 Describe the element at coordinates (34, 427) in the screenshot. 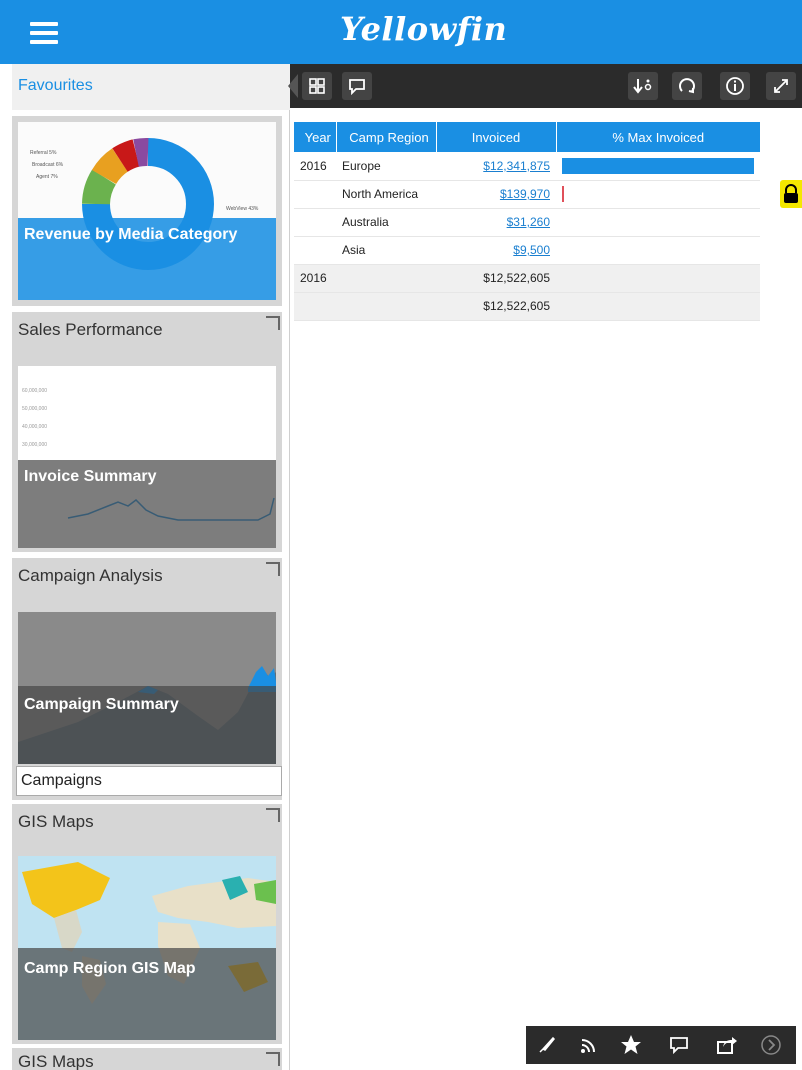

I see `y-tick: 40,000,000` at that location.